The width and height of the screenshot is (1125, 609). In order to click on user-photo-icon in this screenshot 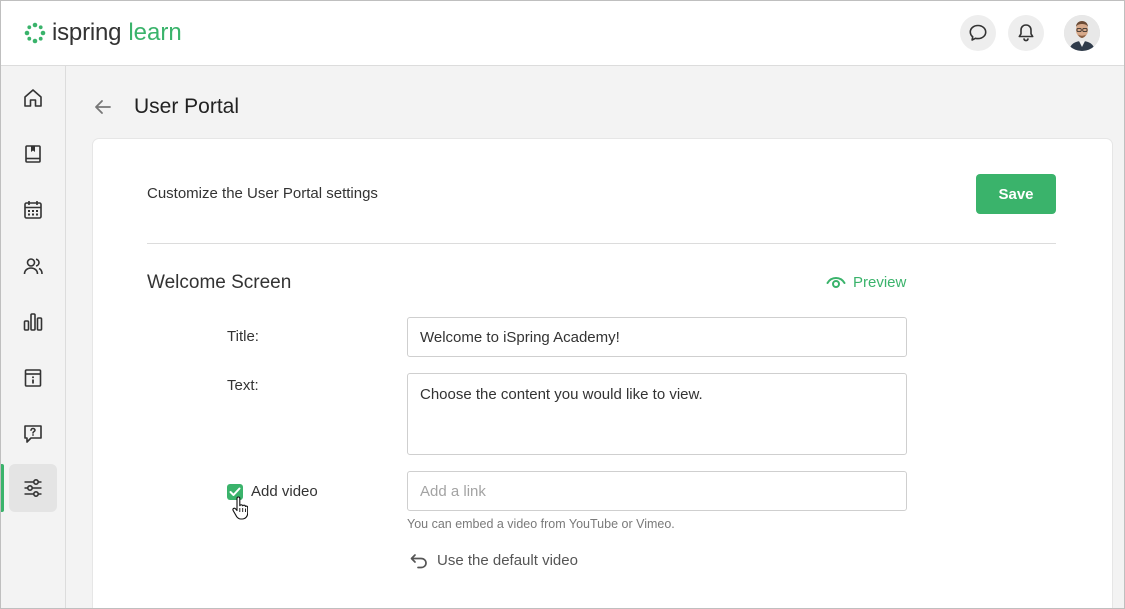, I will do `click(1082, 33)`.